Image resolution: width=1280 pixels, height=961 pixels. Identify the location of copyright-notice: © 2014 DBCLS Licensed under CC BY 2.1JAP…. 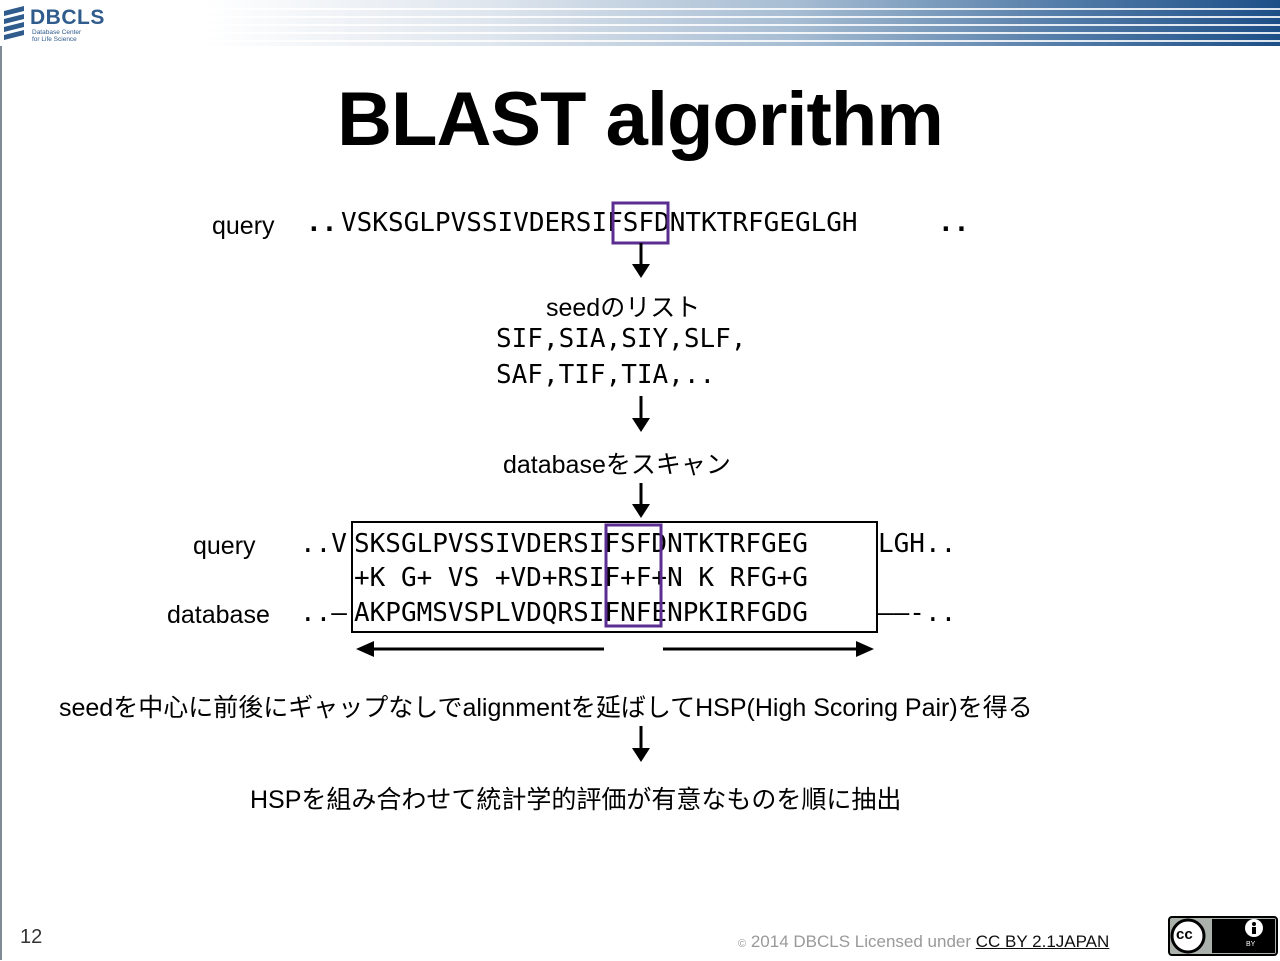
(923, 942).